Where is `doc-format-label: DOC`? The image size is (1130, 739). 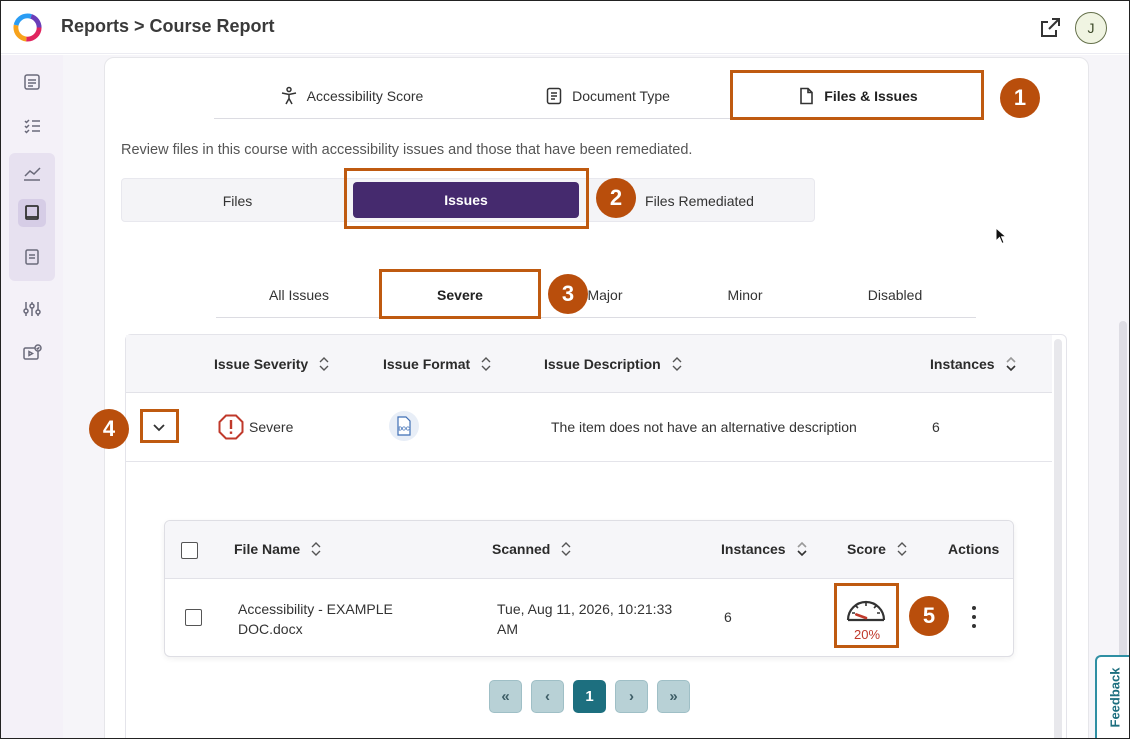
doc-format-label: DOC is located at coordinates (404, 430).